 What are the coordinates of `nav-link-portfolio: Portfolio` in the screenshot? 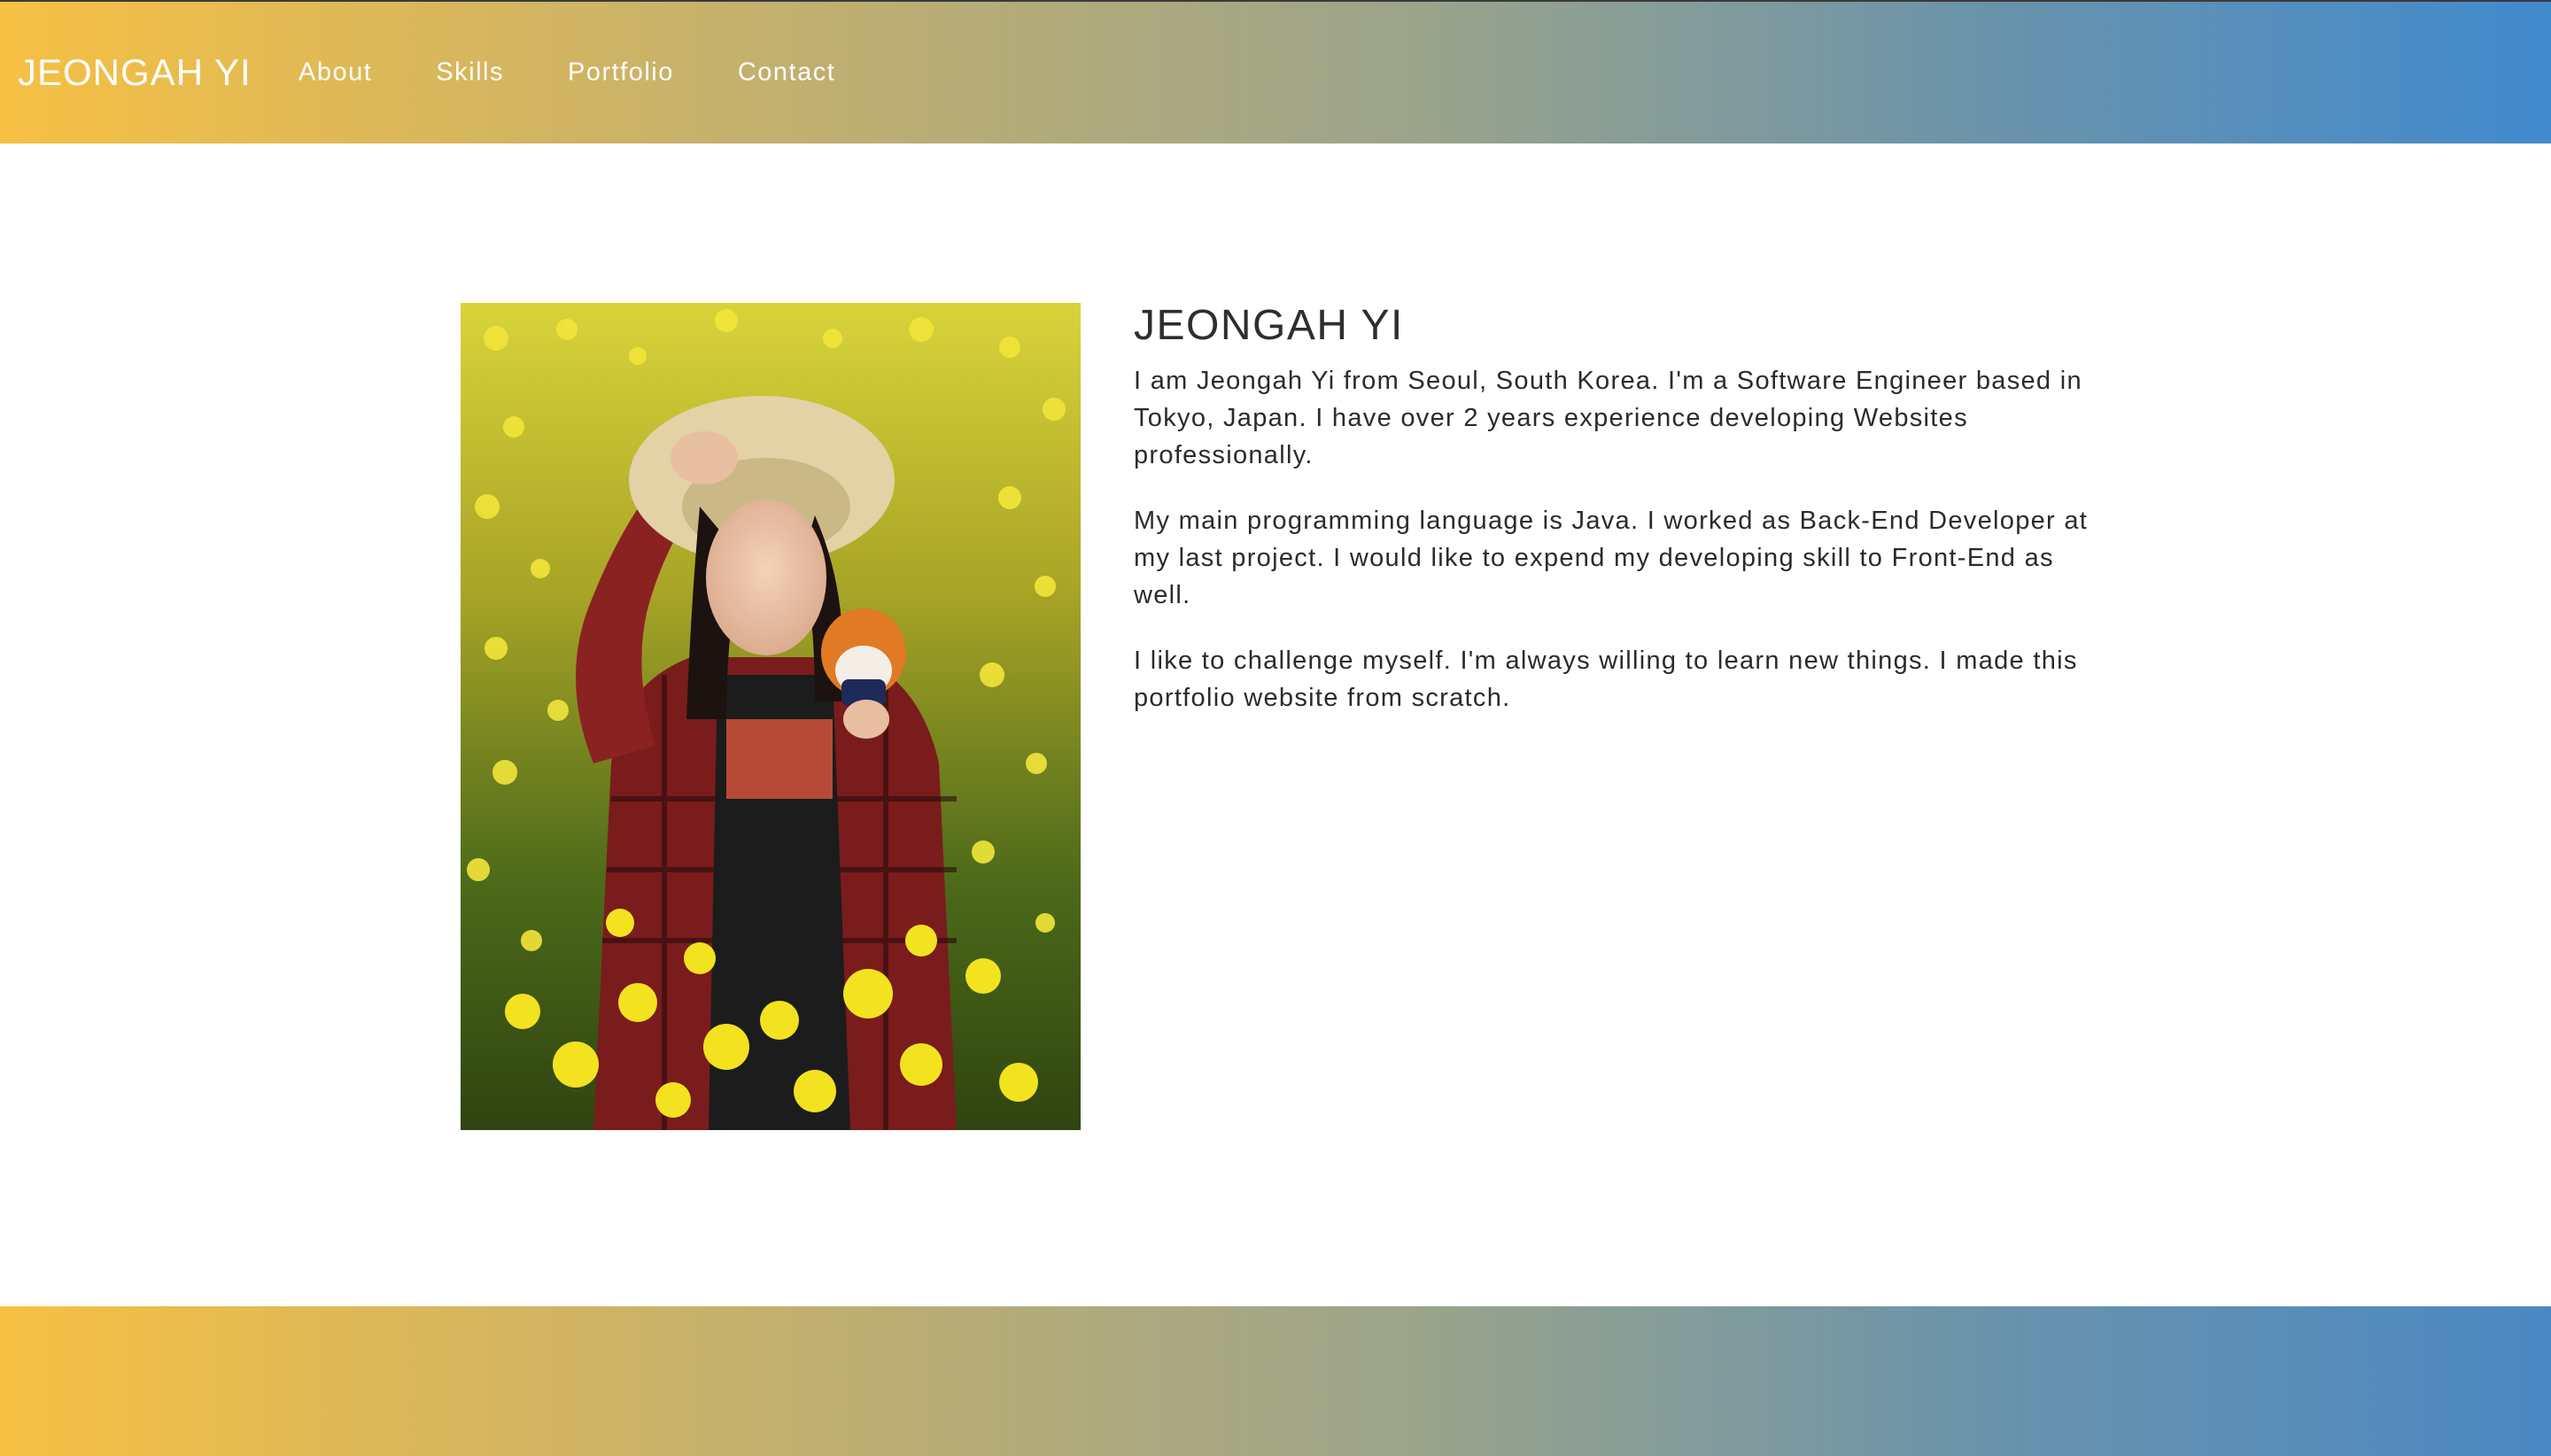 It's located at (621, 73).